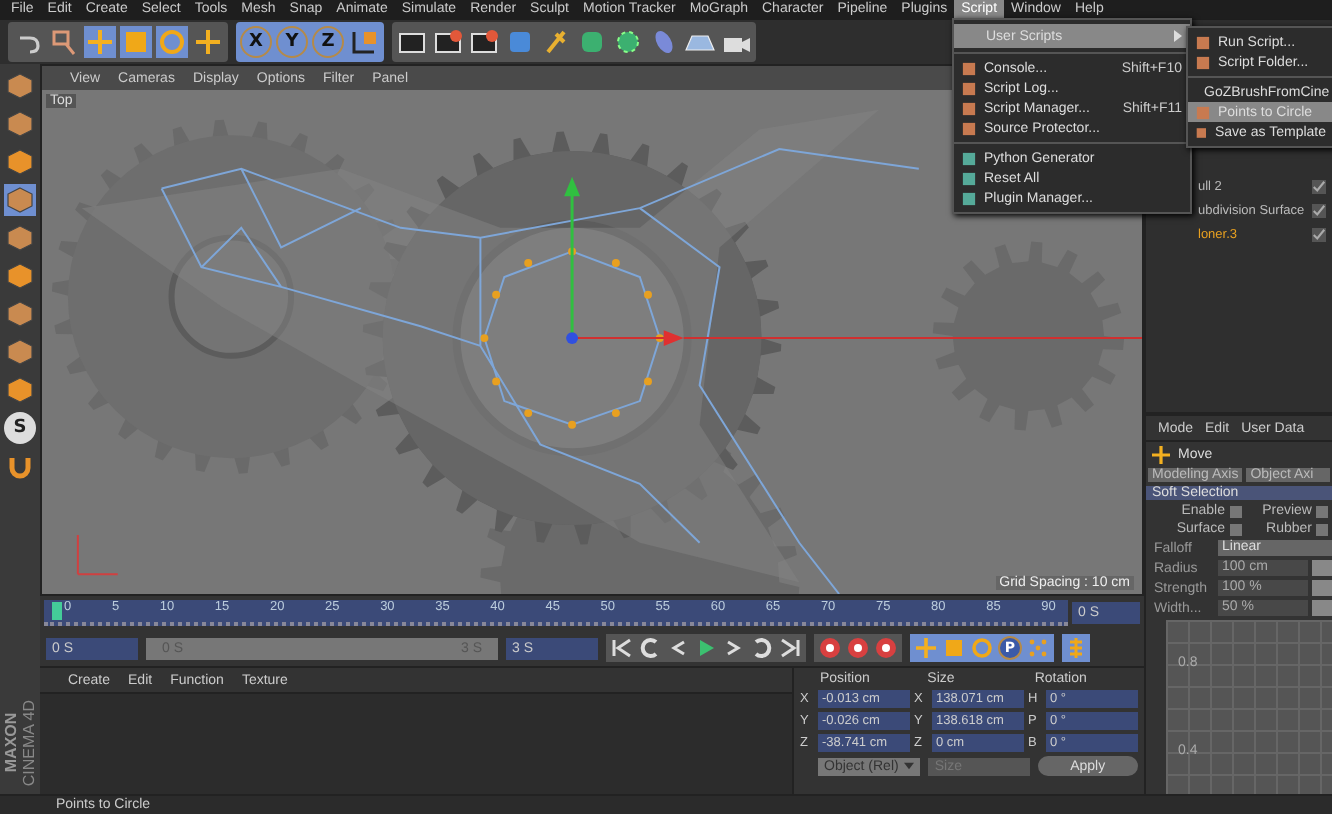 Image resolution: width=1332 pixels, height=814 pixels. I want to click on selection-tool-icon, so click(64, 42).